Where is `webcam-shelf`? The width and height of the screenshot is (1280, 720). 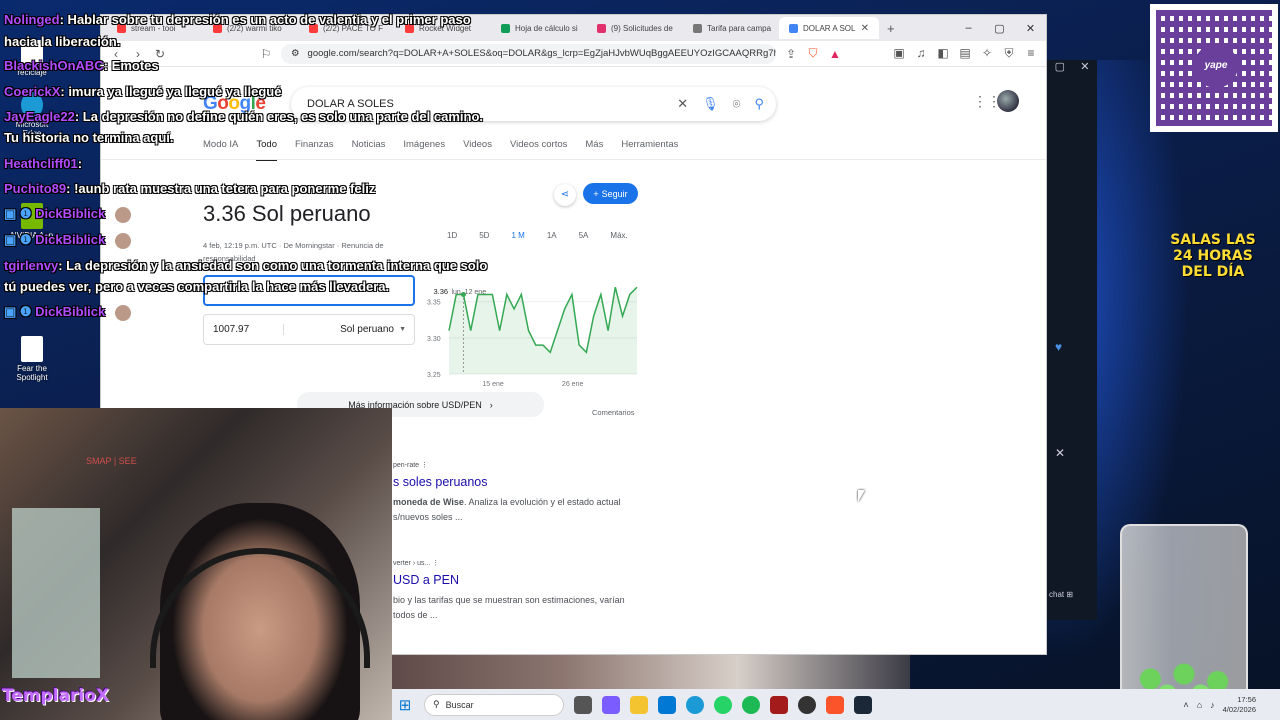 webcam-shelf is located at coordinates (56, 593).